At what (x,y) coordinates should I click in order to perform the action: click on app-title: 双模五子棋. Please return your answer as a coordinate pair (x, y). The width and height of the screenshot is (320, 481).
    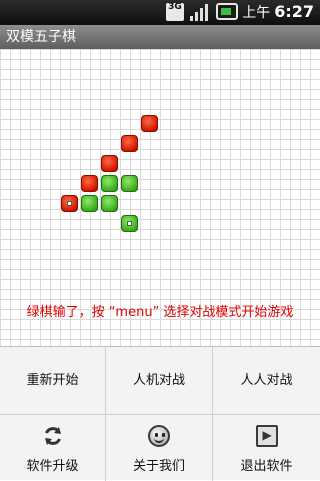
    Looking at the image, I should click on (41, 37).